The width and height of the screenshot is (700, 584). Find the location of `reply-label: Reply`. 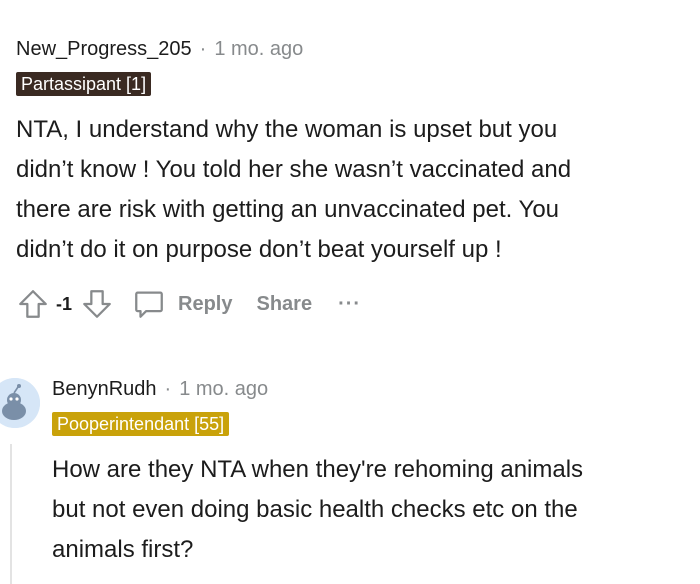

reply-label: Reply is located at coordinates (205, 303).